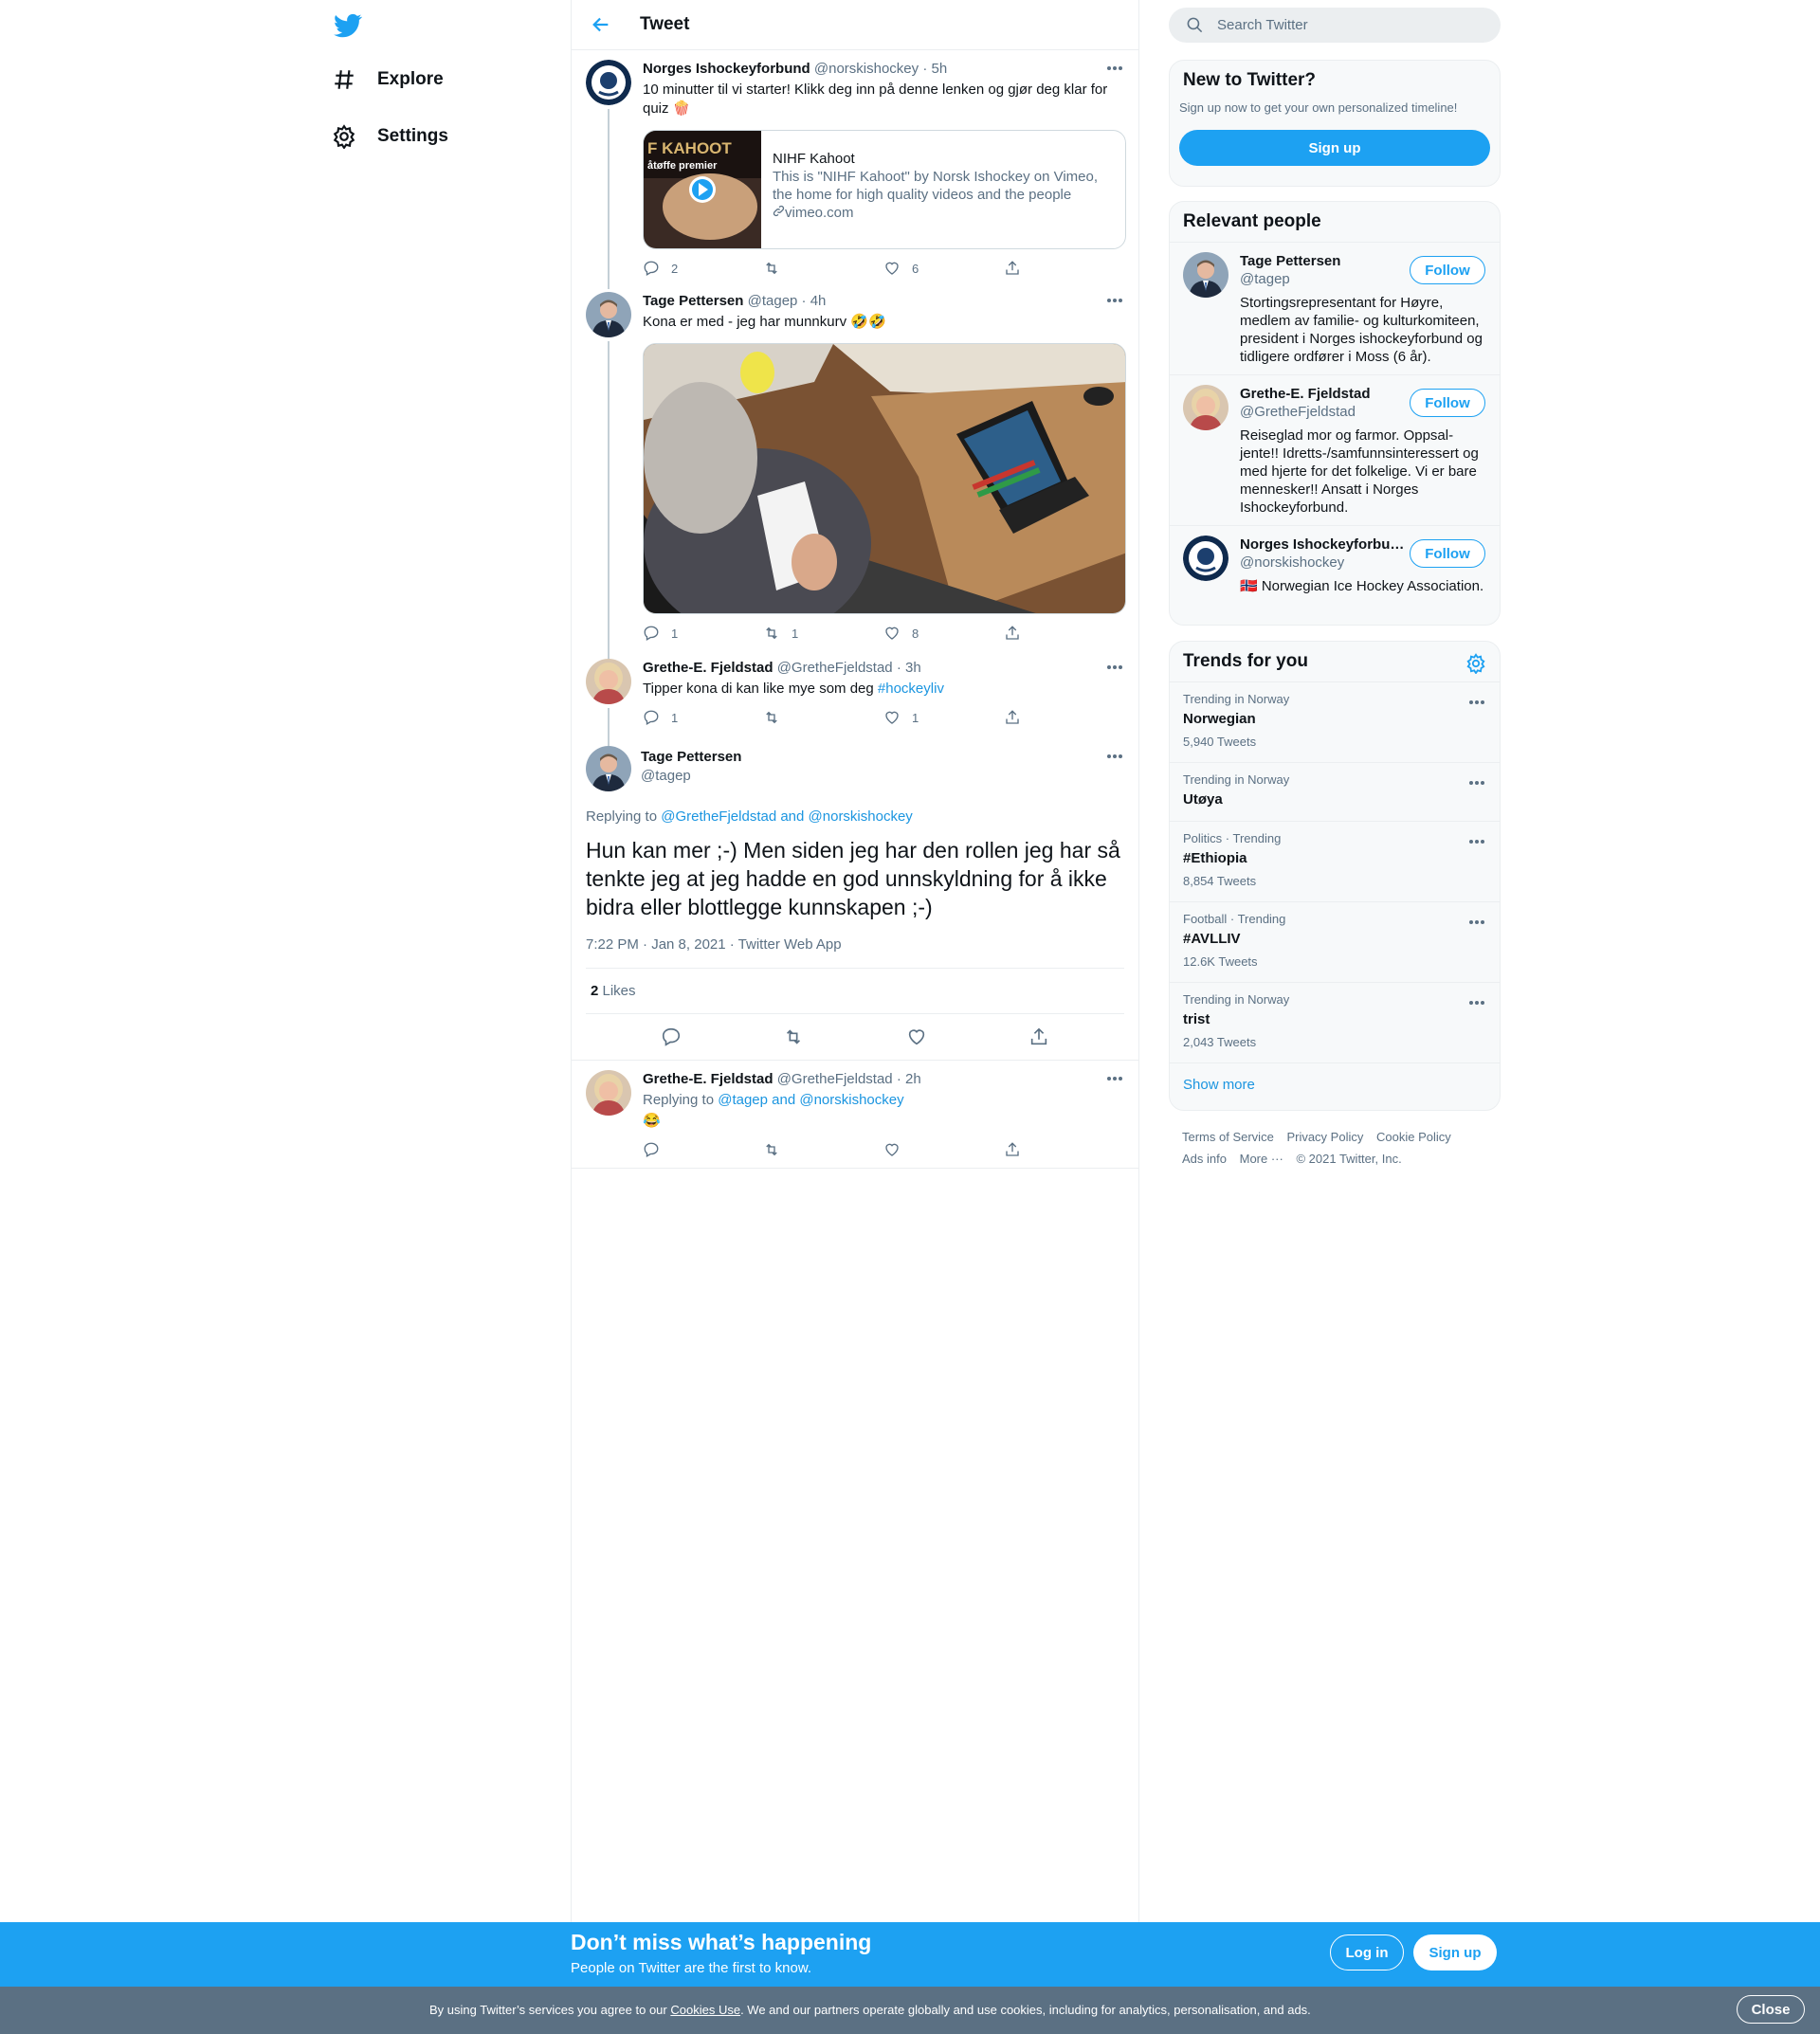 The height and width of the screenshot is (2034, 1820). I want to click on cookies-use-link: Cookies Use, so click(705, 2010).